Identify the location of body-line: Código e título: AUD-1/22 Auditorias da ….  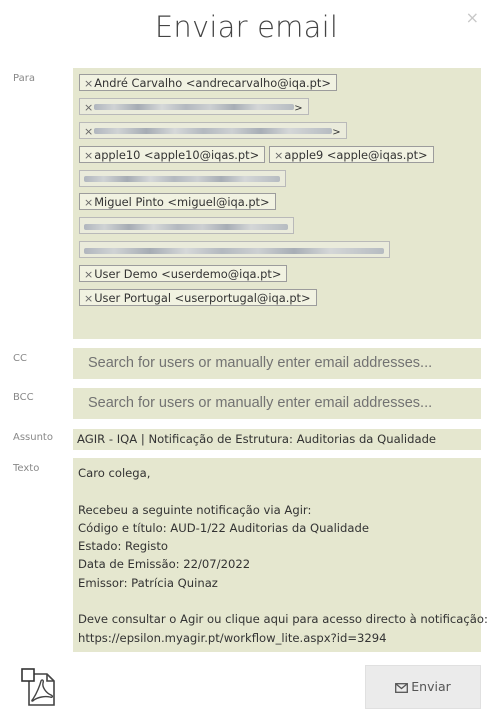
(223, 527).